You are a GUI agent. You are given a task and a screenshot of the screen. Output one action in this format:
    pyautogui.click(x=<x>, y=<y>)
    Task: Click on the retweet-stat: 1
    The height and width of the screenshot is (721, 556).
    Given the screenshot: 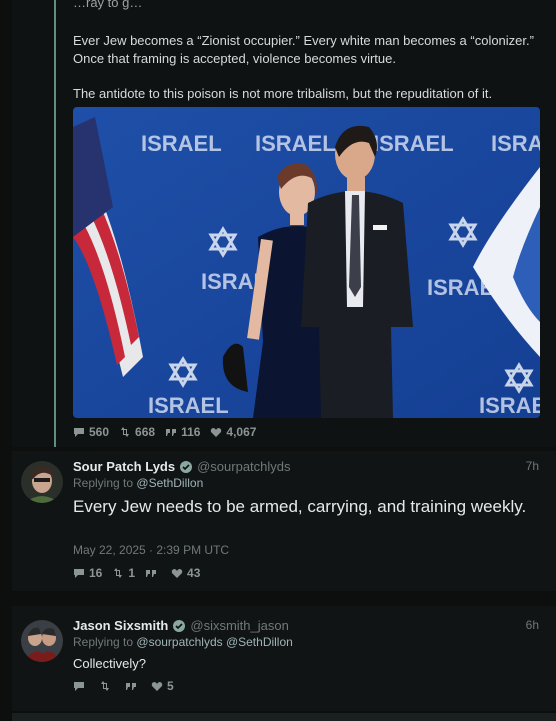 What is the action you would take?
    pyautogui.click(x=123, y=573)
    